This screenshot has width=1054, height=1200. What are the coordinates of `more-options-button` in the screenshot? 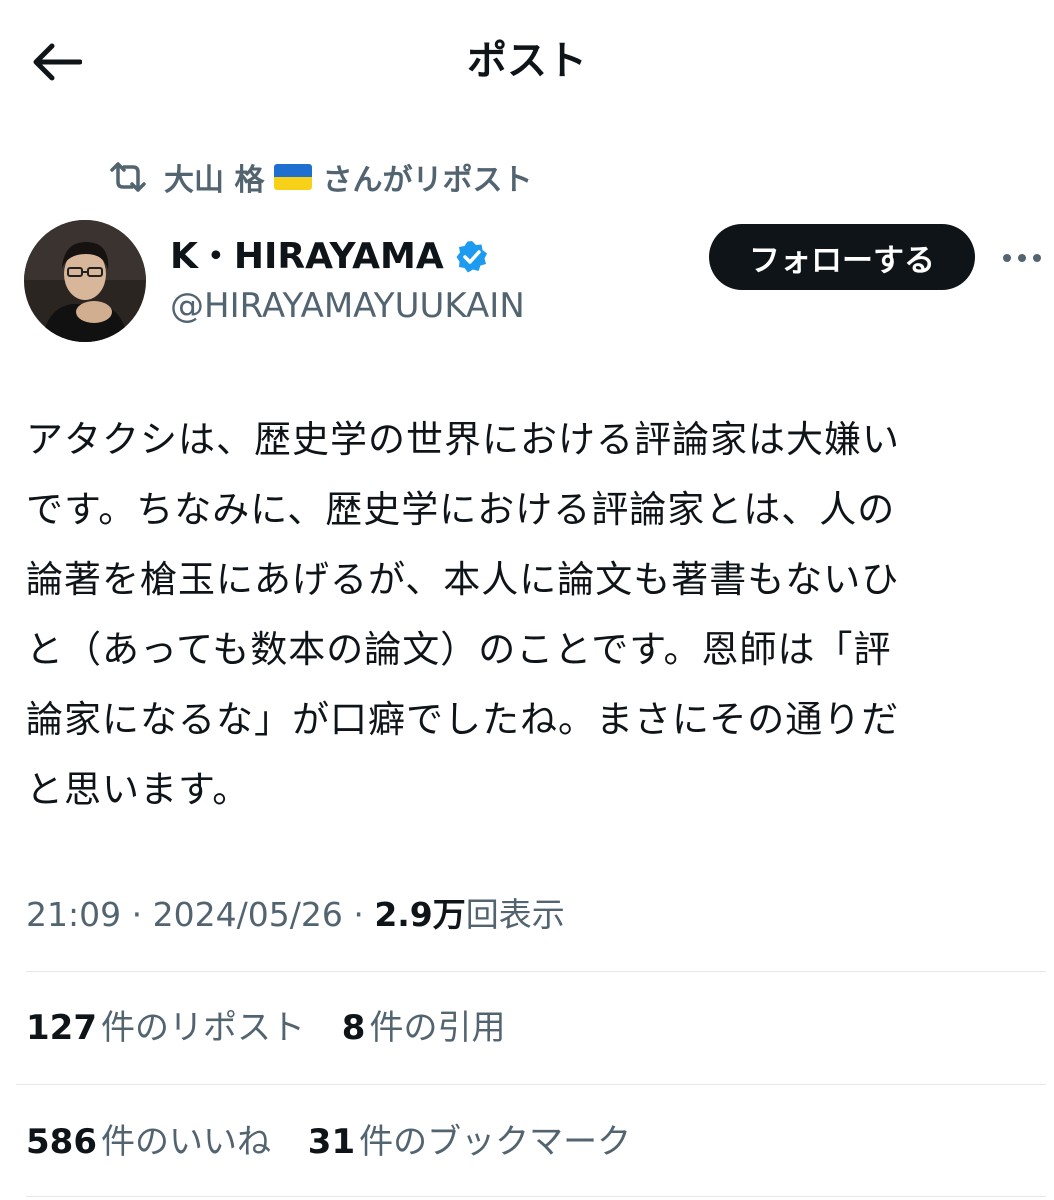 It's located at (1022, 258).